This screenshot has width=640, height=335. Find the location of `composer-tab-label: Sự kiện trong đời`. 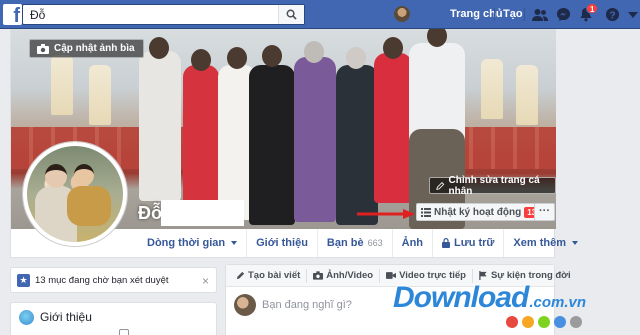

composer-tab-label: Sự kiện trong đời is located at coordinates (530, 275).